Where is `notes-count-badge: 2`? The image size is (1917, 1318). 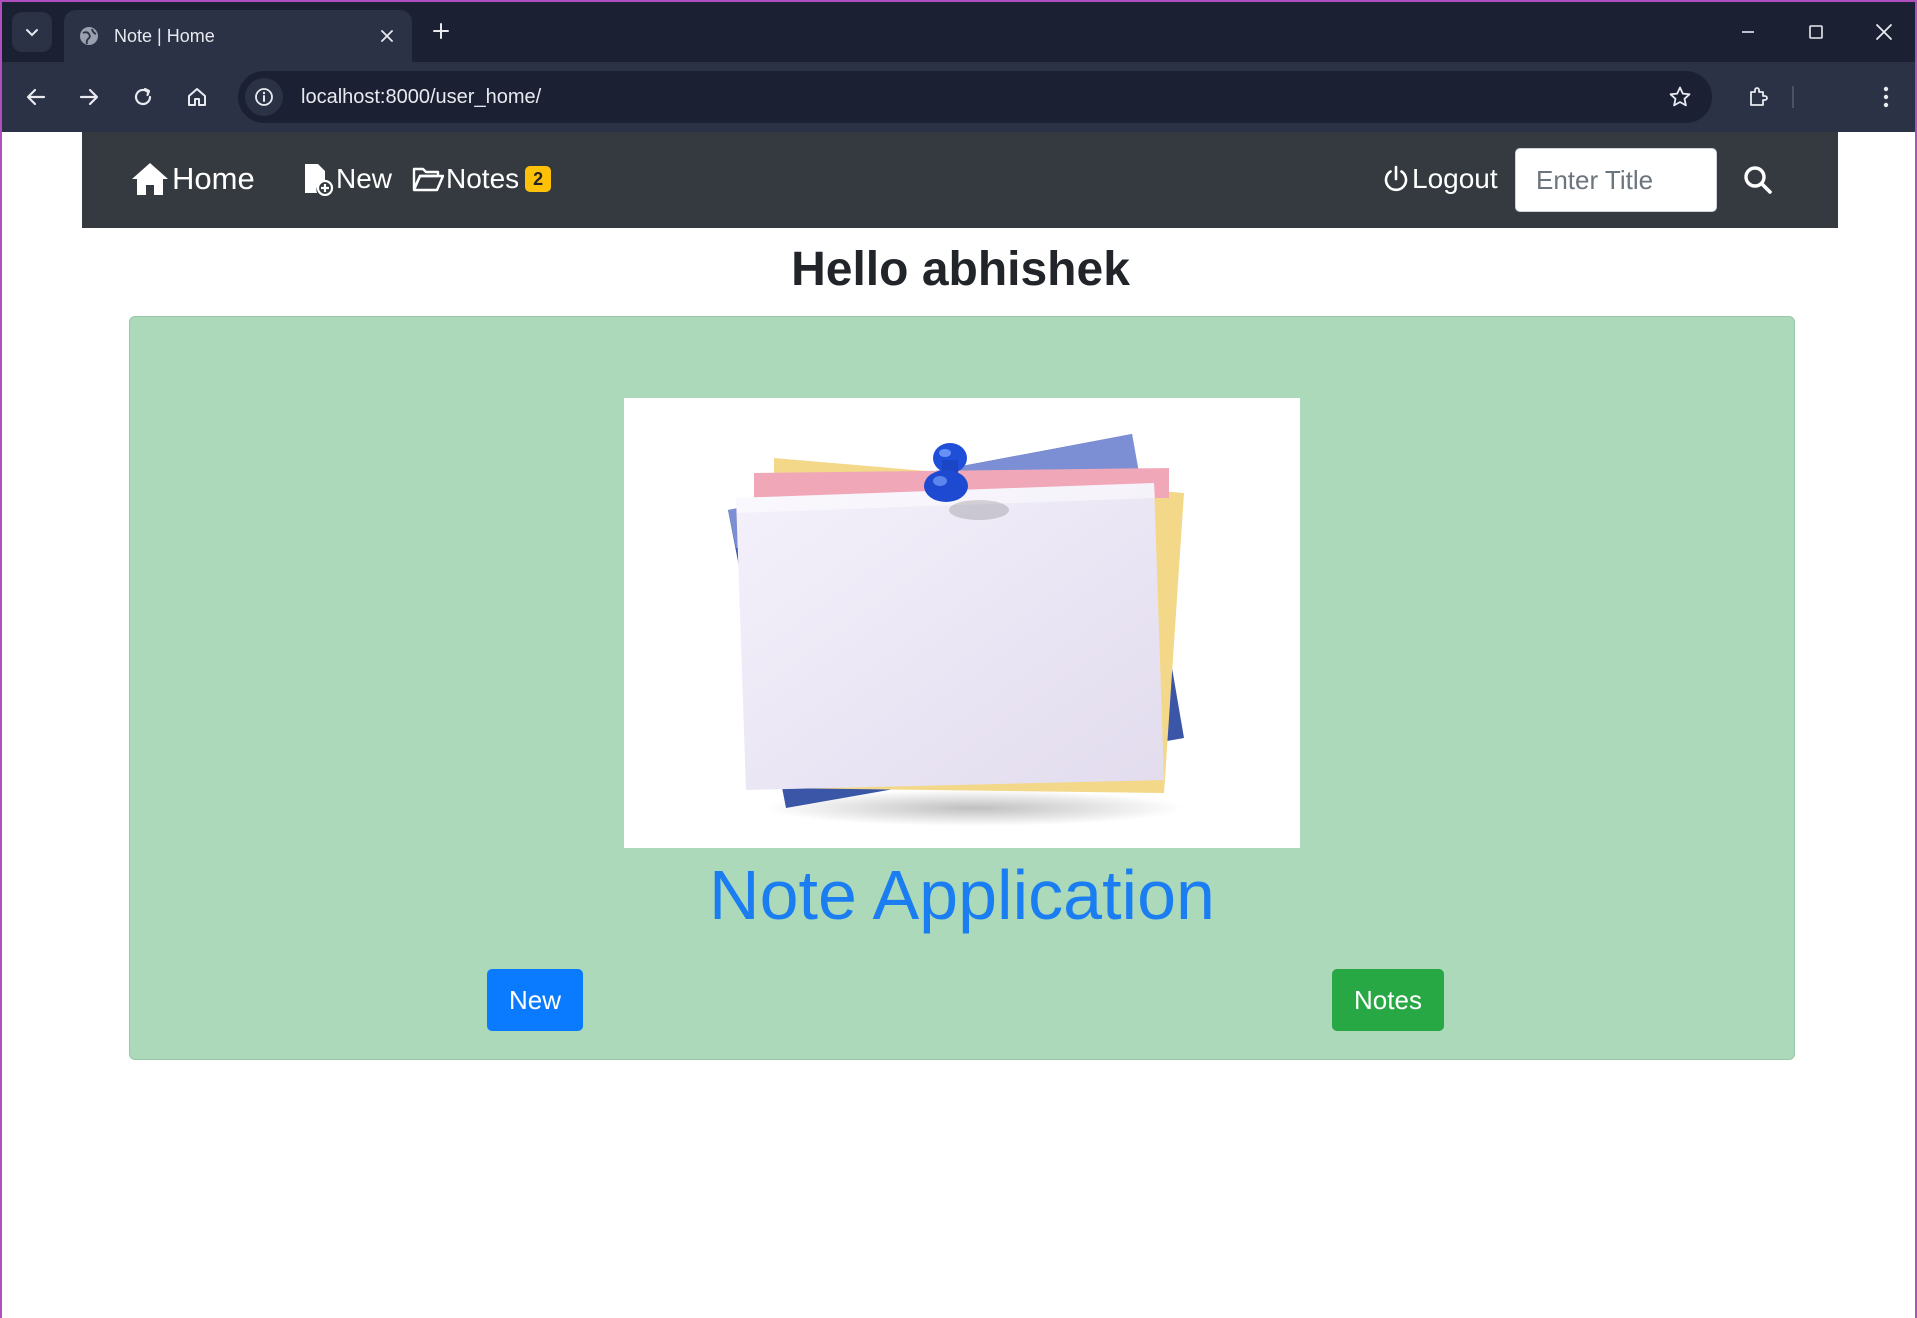 notes-count-badge: 2 is located at coordinates (538, 179).